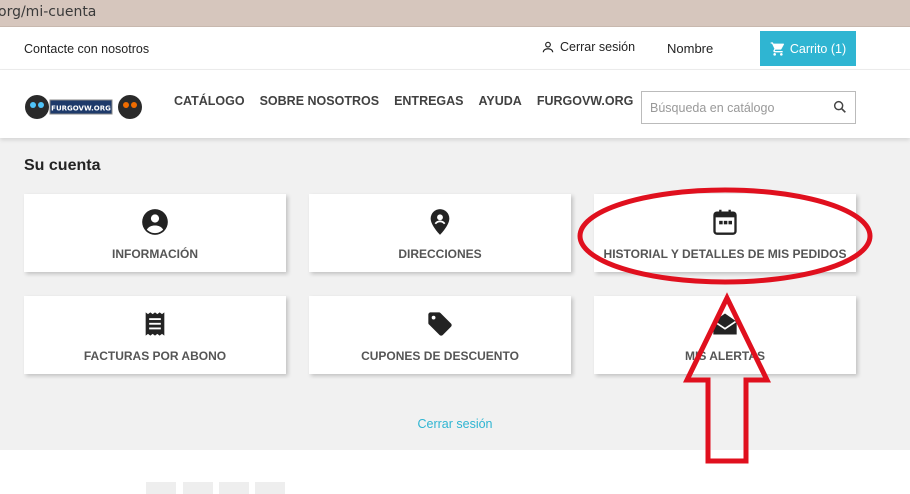 This screenshot has width=910, height=494. Describe the element at coordinates (598, 47) in the screenshot. I see `logout-top-label: Cerrar sesión` at that location.